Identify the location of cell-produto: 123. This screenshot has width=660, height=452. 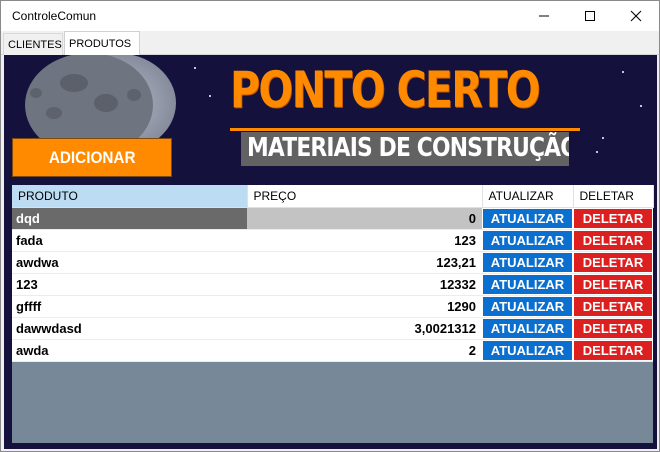
(129, 284).